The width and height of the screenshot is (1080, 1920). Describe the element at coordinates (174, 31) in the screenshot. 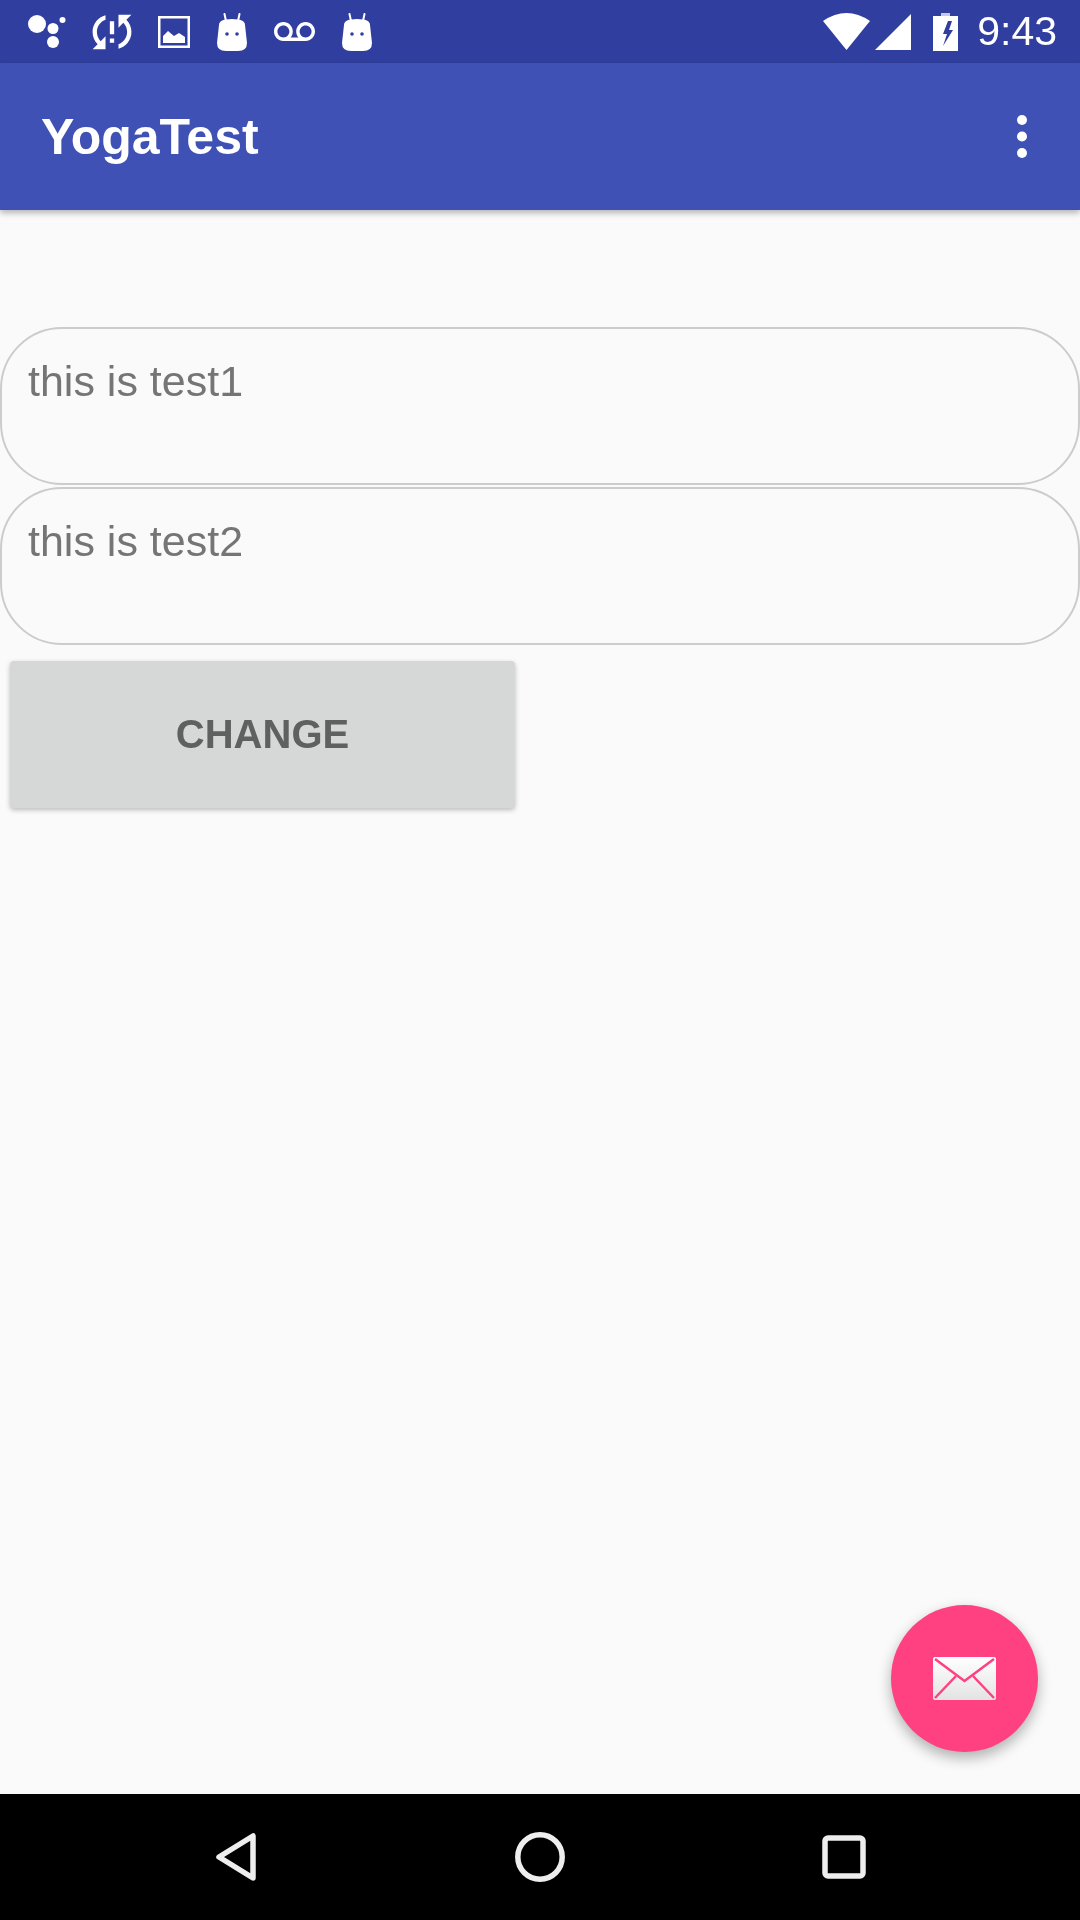

I see `image-icon` at that location.